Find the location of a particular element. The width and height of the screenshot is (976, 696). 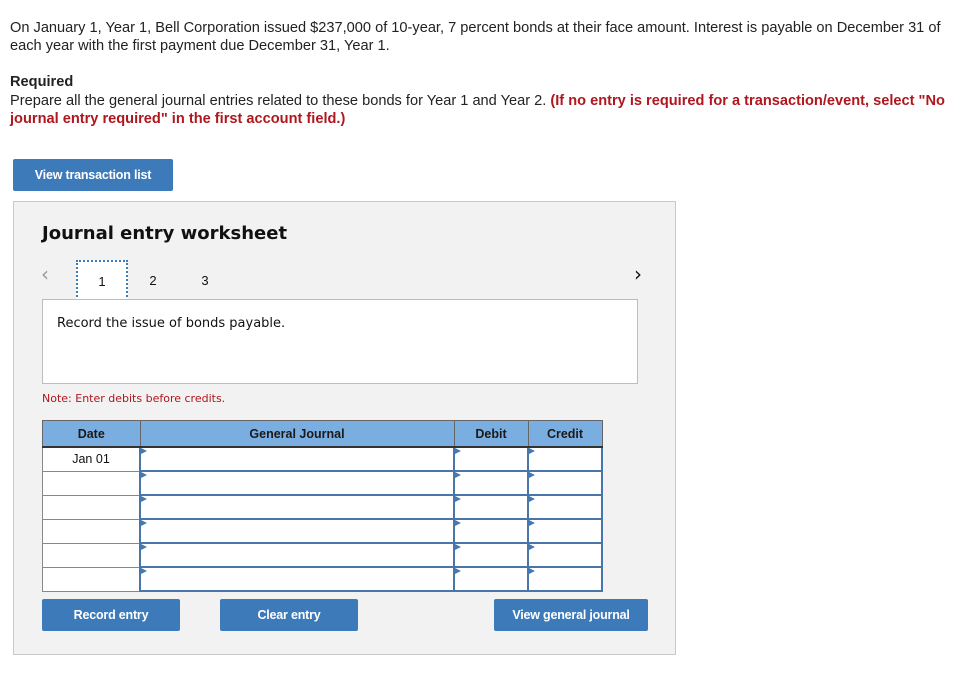

tab-2: 2 is located at coordinates (153, 280).